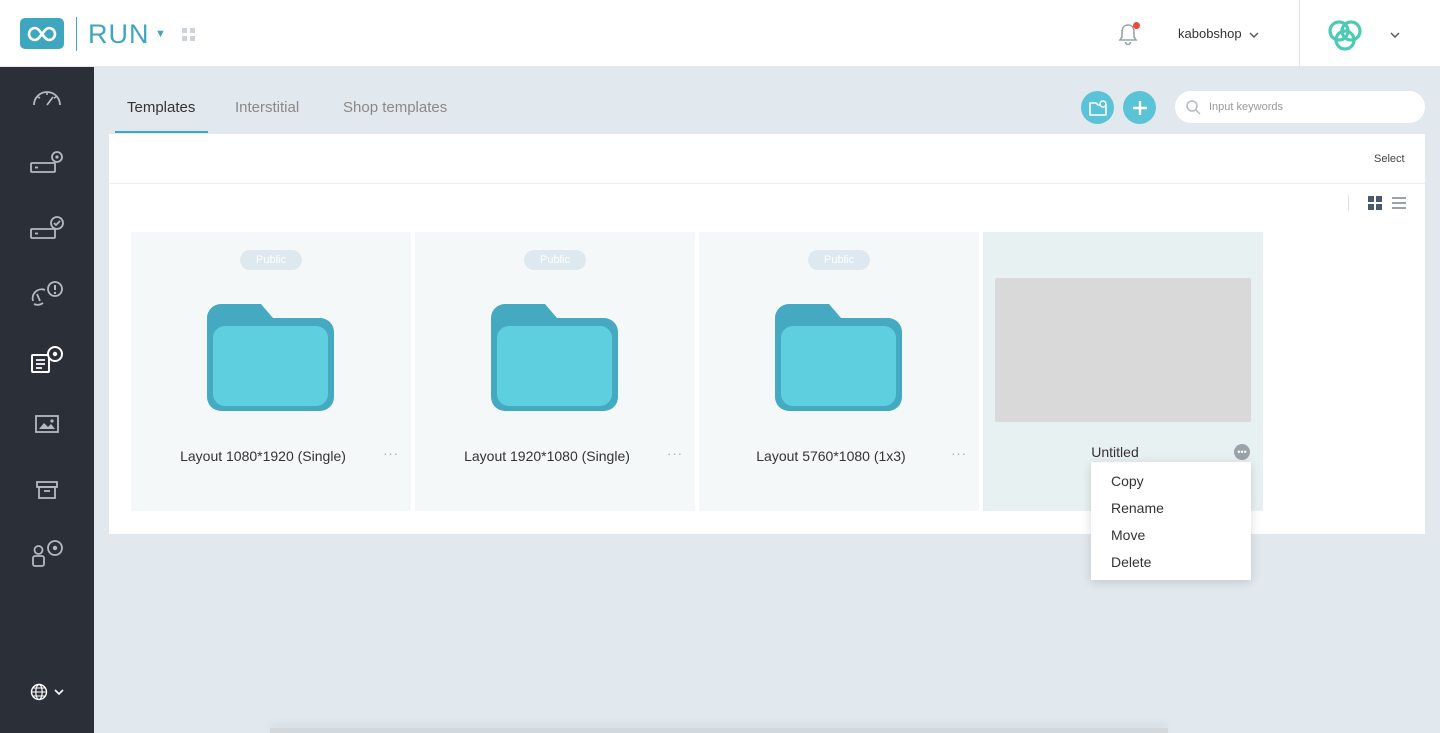  I want to click on active-tab-indicator, so click(161, 132).